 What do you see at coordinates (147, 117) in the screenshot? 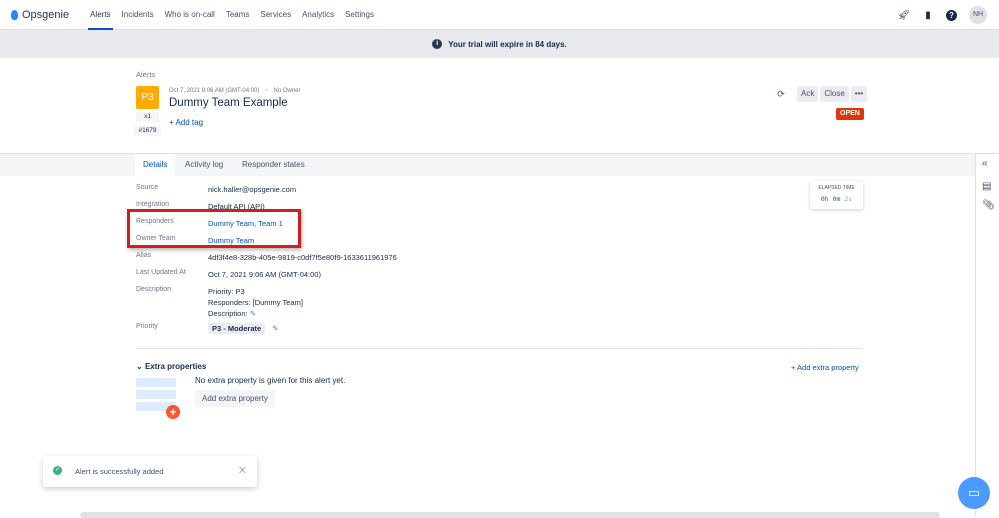
I see `count-badge: x1` at bounding box center [147, 117].